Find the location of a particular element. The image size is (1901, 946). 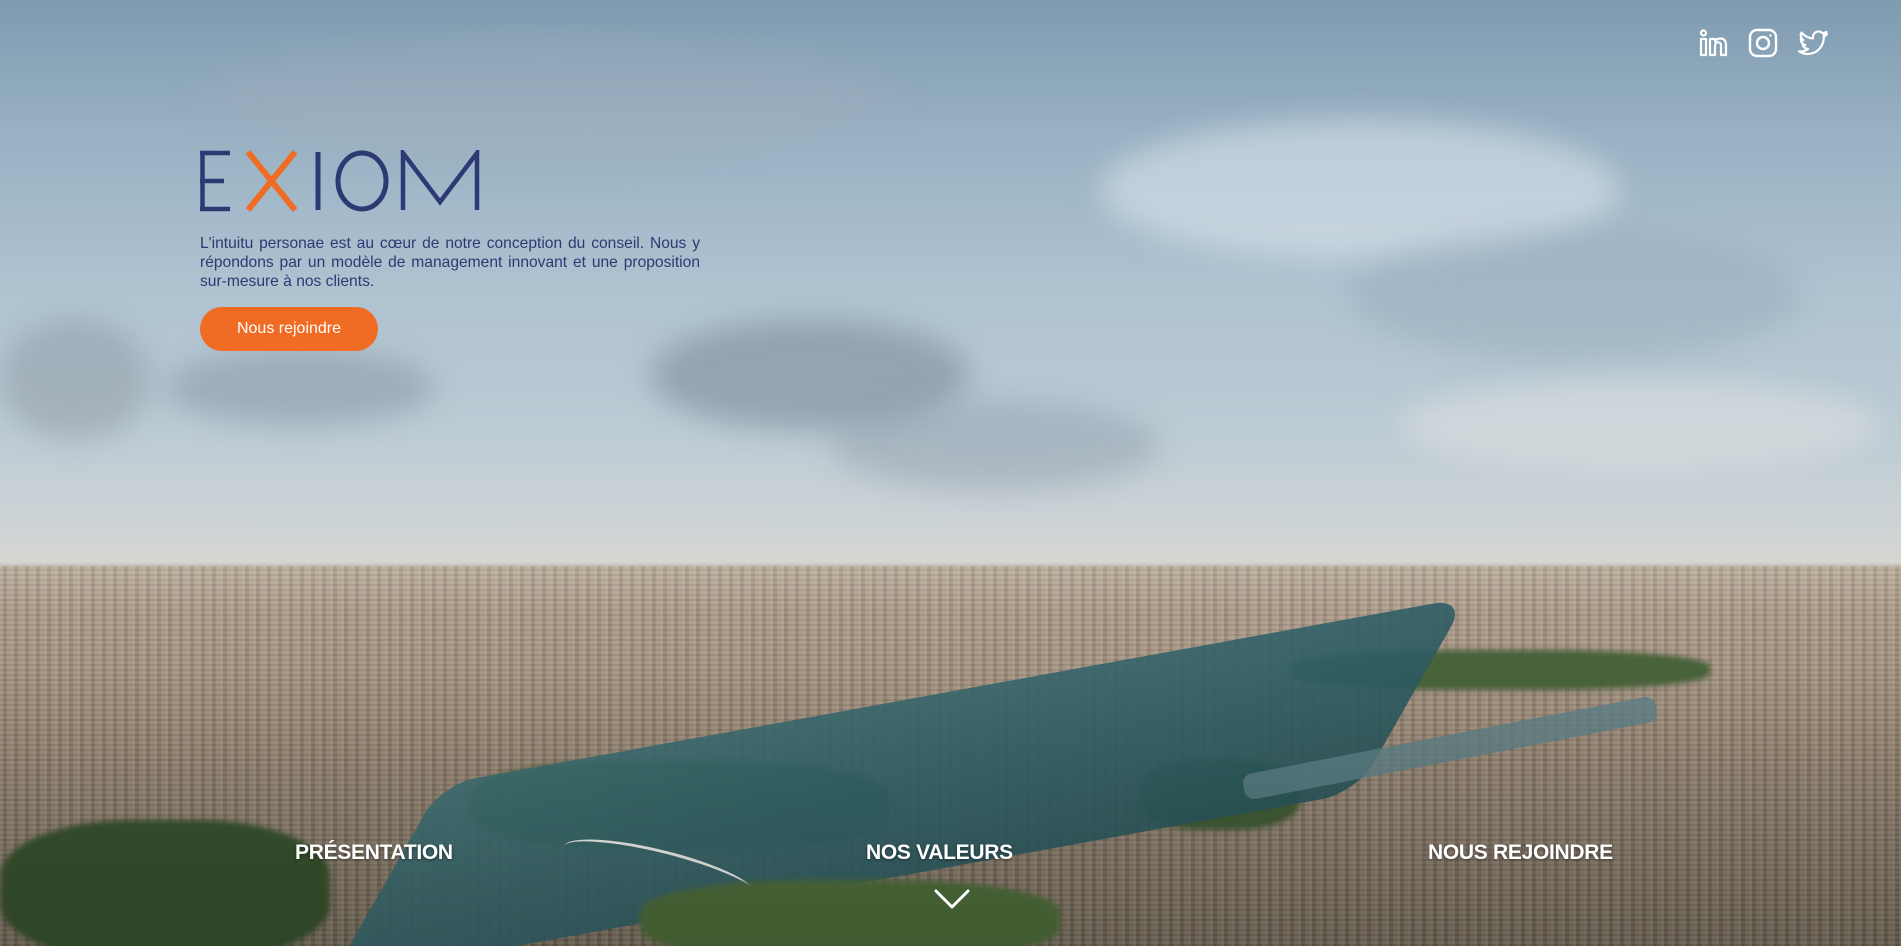

nav-nous-rejoindre: NOUS REJOINDRE is located at coordinates (1520, 853).